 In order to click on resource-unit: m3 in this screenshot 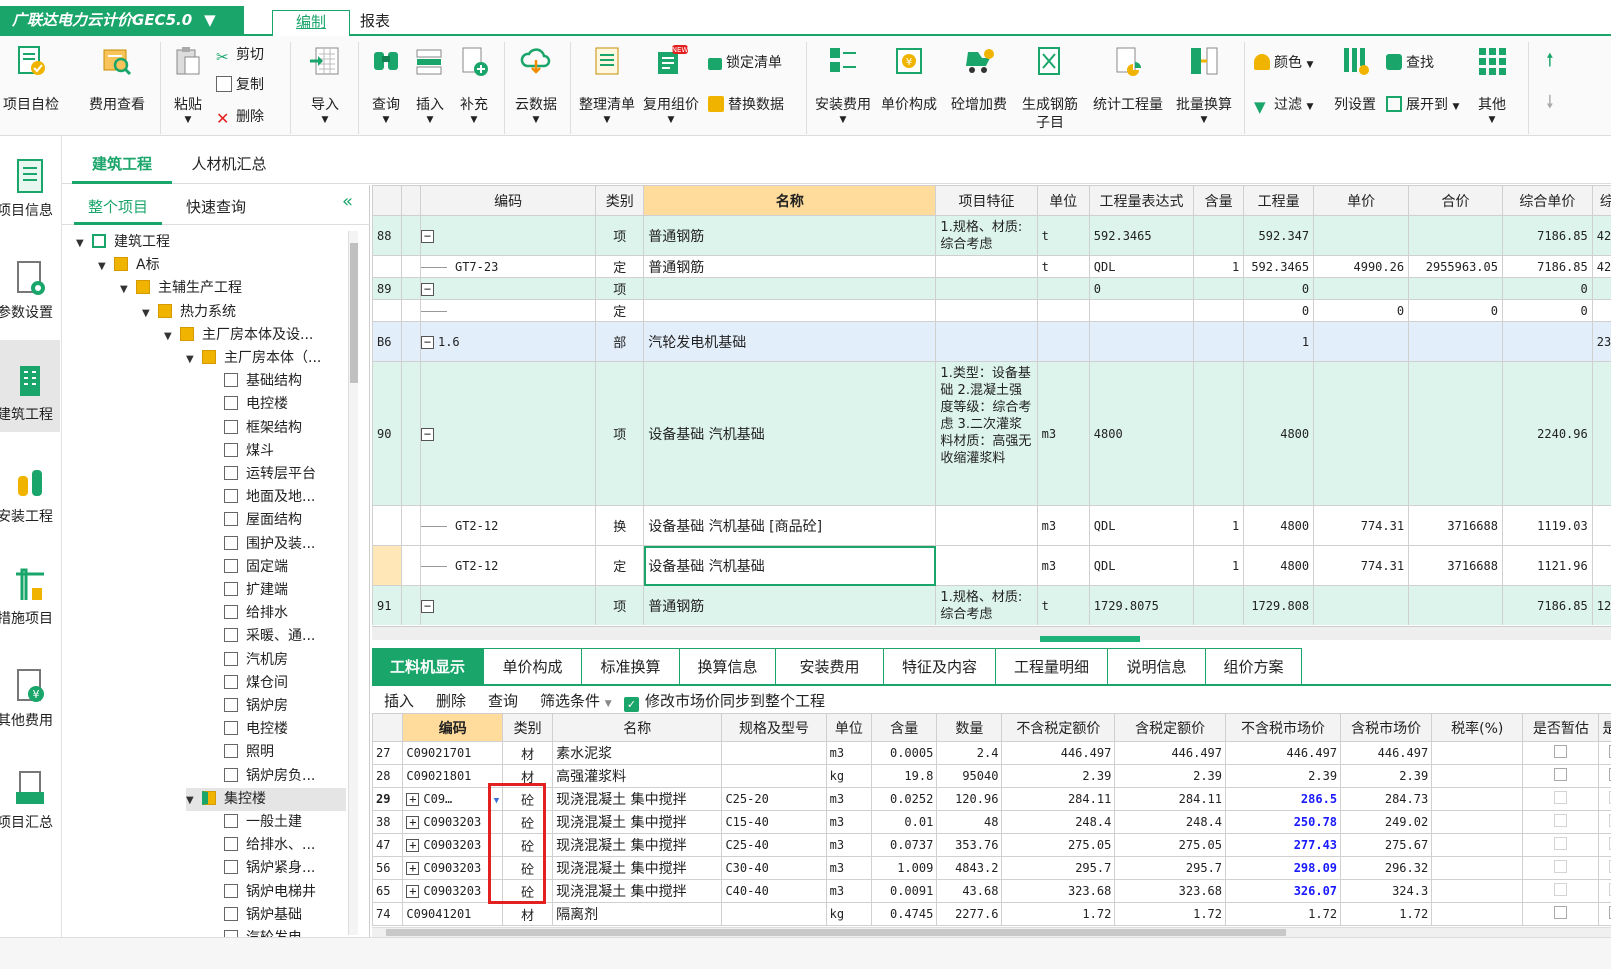, I will do `click(849, 868)`.